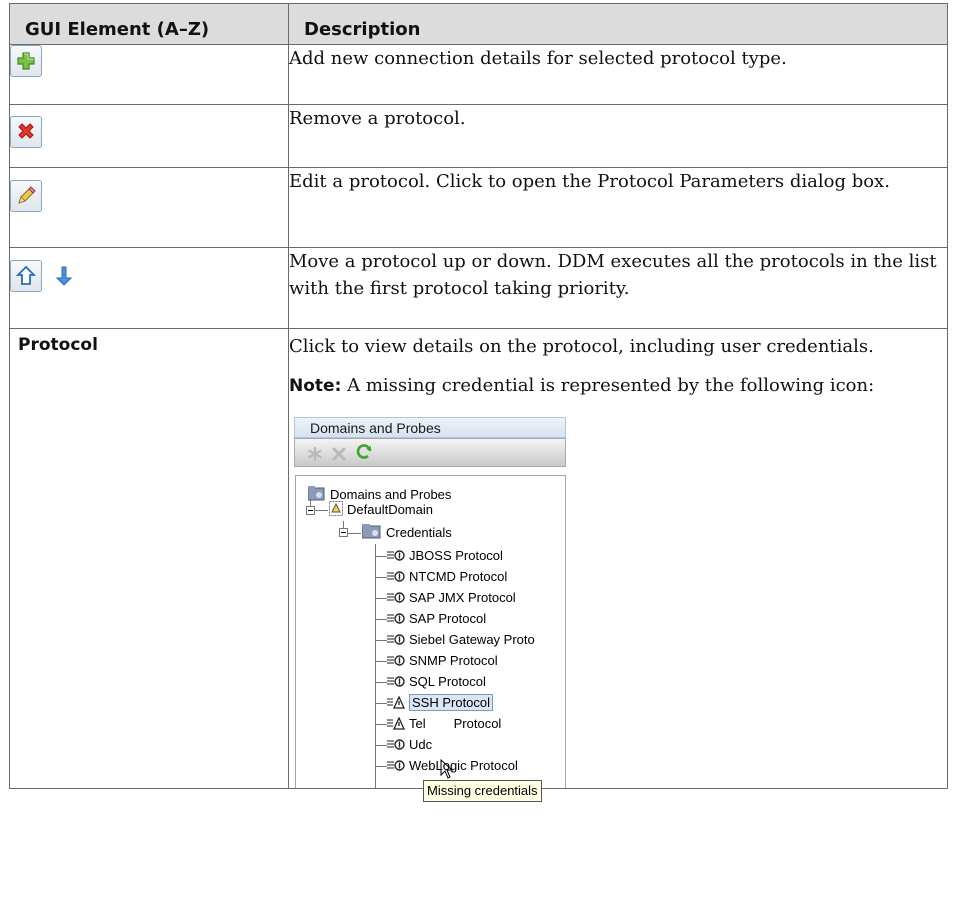 The image size is (954, 919). Describe the element at coordinates (381, 510) in the screenshot. I see `tree-domain: DefaultDomain` at that location.